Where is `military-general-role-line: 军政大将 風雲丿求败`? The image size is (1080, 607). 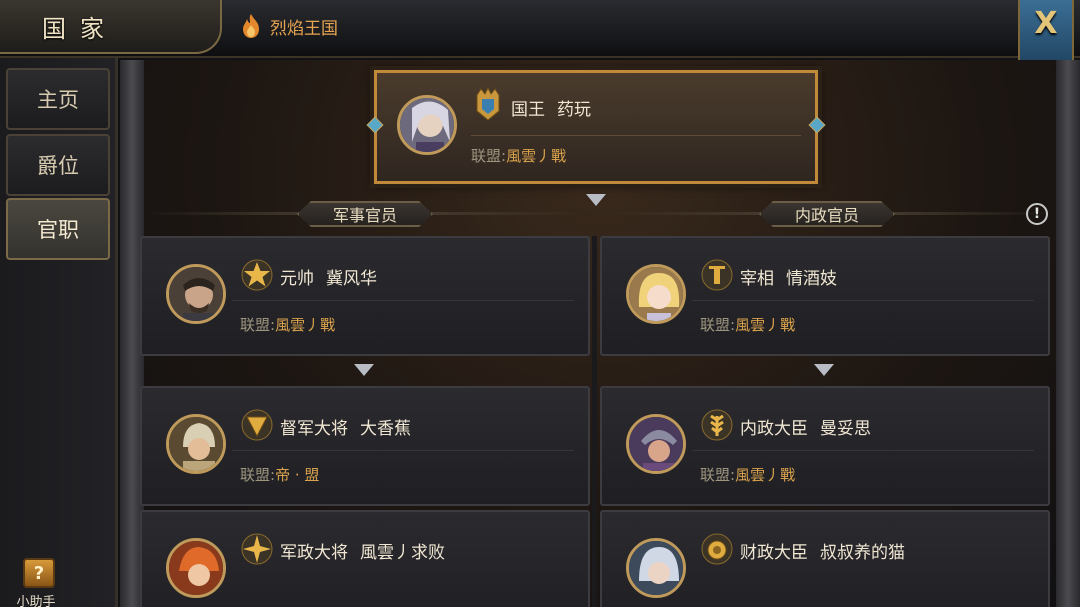
military-general-role-line: 军政大将 風雲丿求败 is located at coordinates (362, 553).